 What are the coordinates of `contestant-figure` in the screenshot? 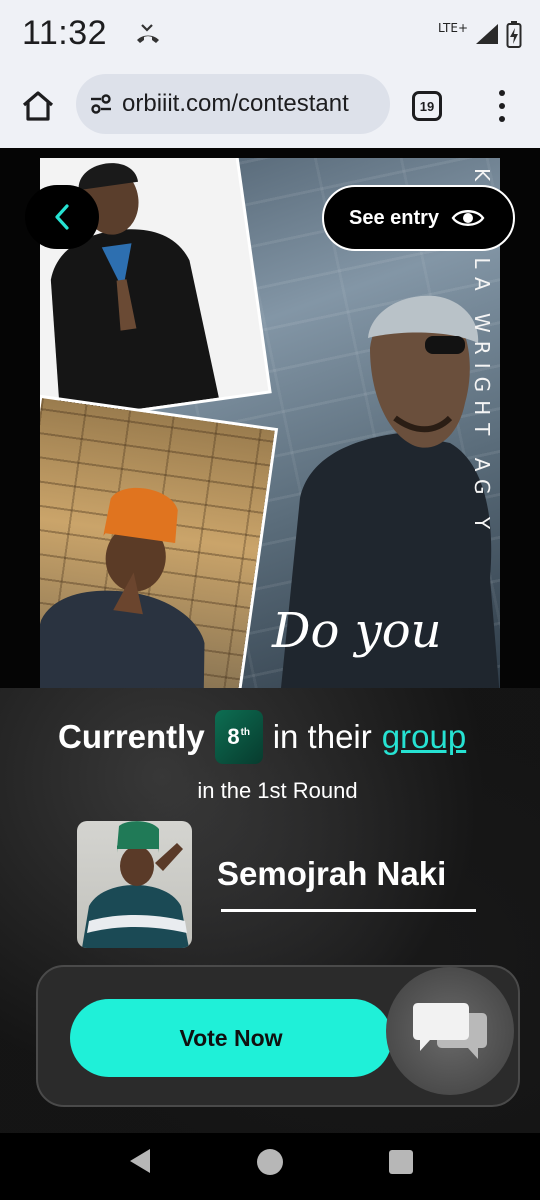 It's located at (135, 884).